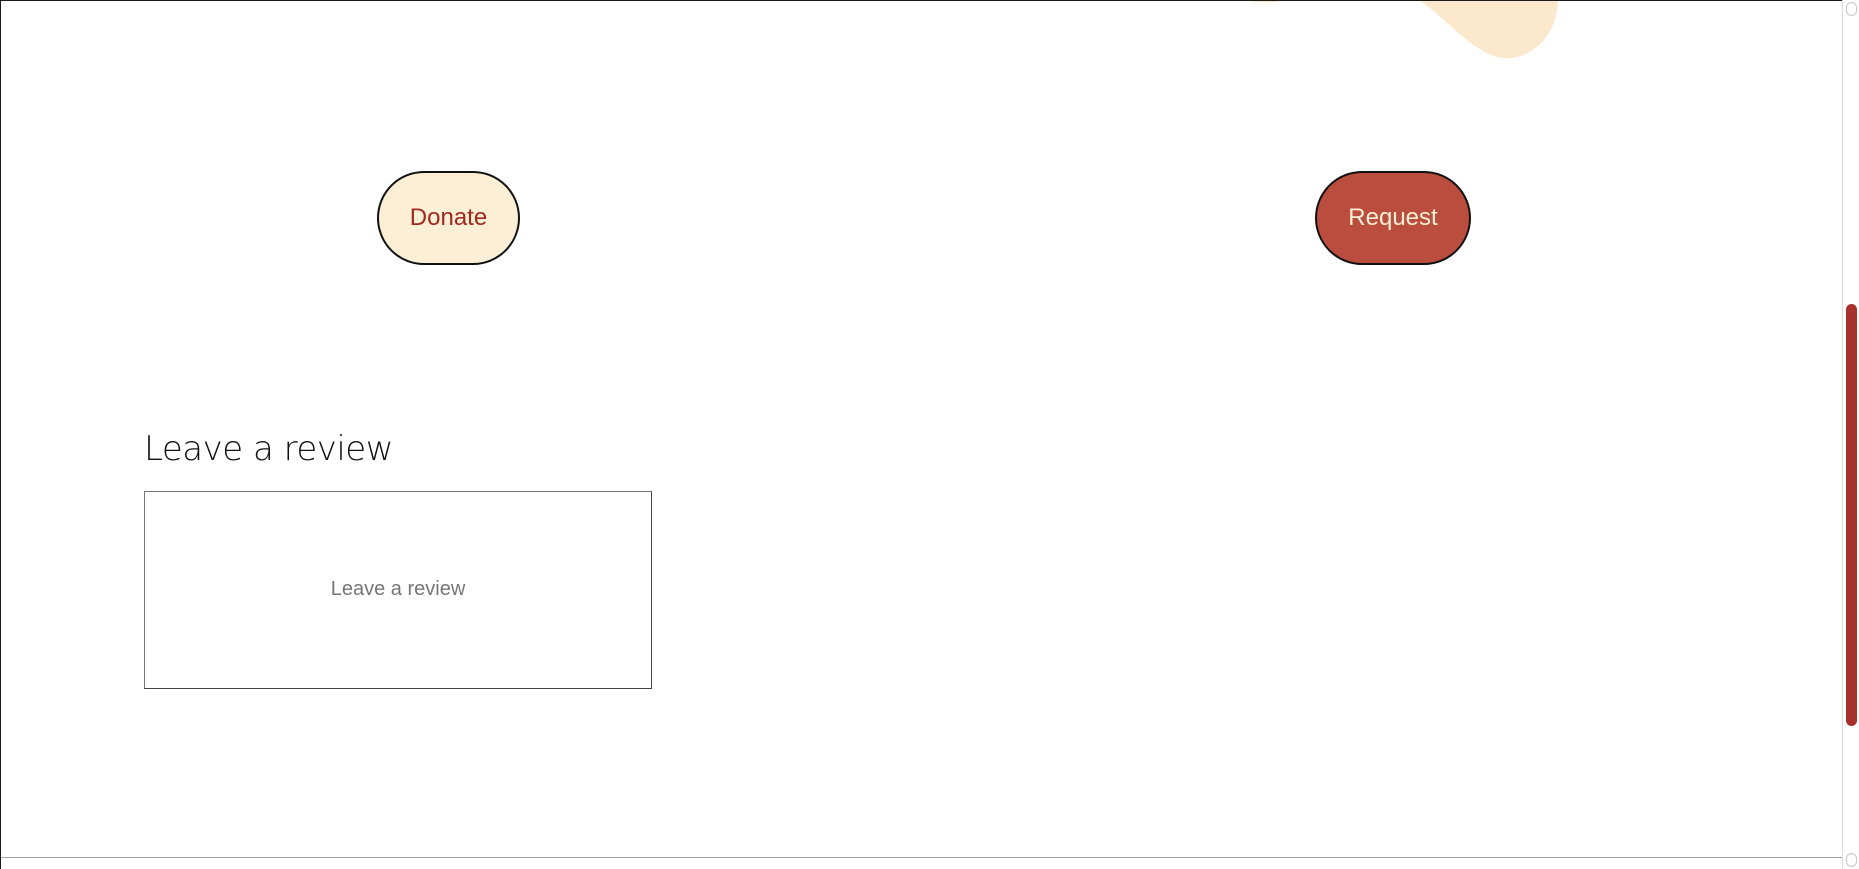  I want to click on scrollbar-thumb, so click(1851, 515).